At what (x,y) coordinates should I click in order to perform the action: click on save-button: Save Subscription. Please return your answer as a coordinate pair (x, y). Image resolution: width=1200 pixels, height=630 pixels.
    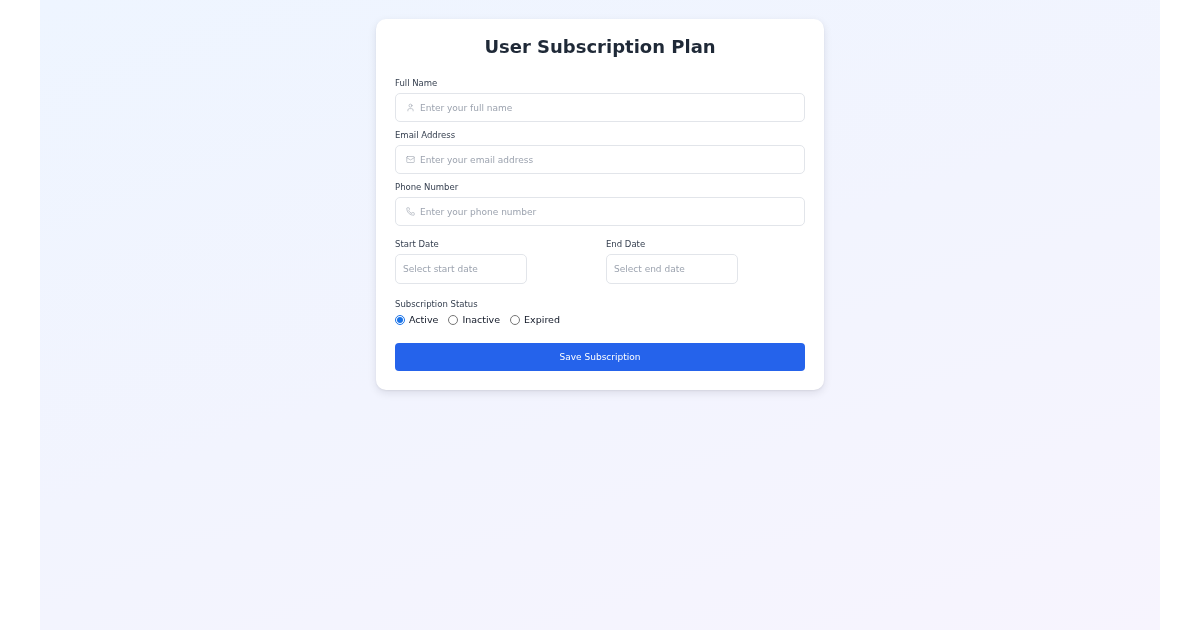
    Looking at the image, I should click on (600, 357).